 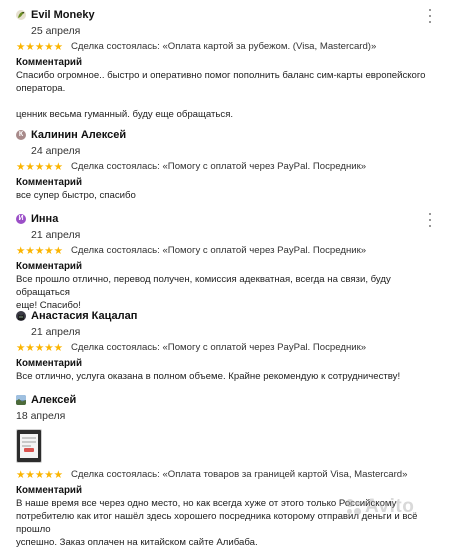 What do you see at coordinates (76, 195) in the screenshot?
I see `comment-line: все супер быстро, спасибо` at bounding box center [76, 195].